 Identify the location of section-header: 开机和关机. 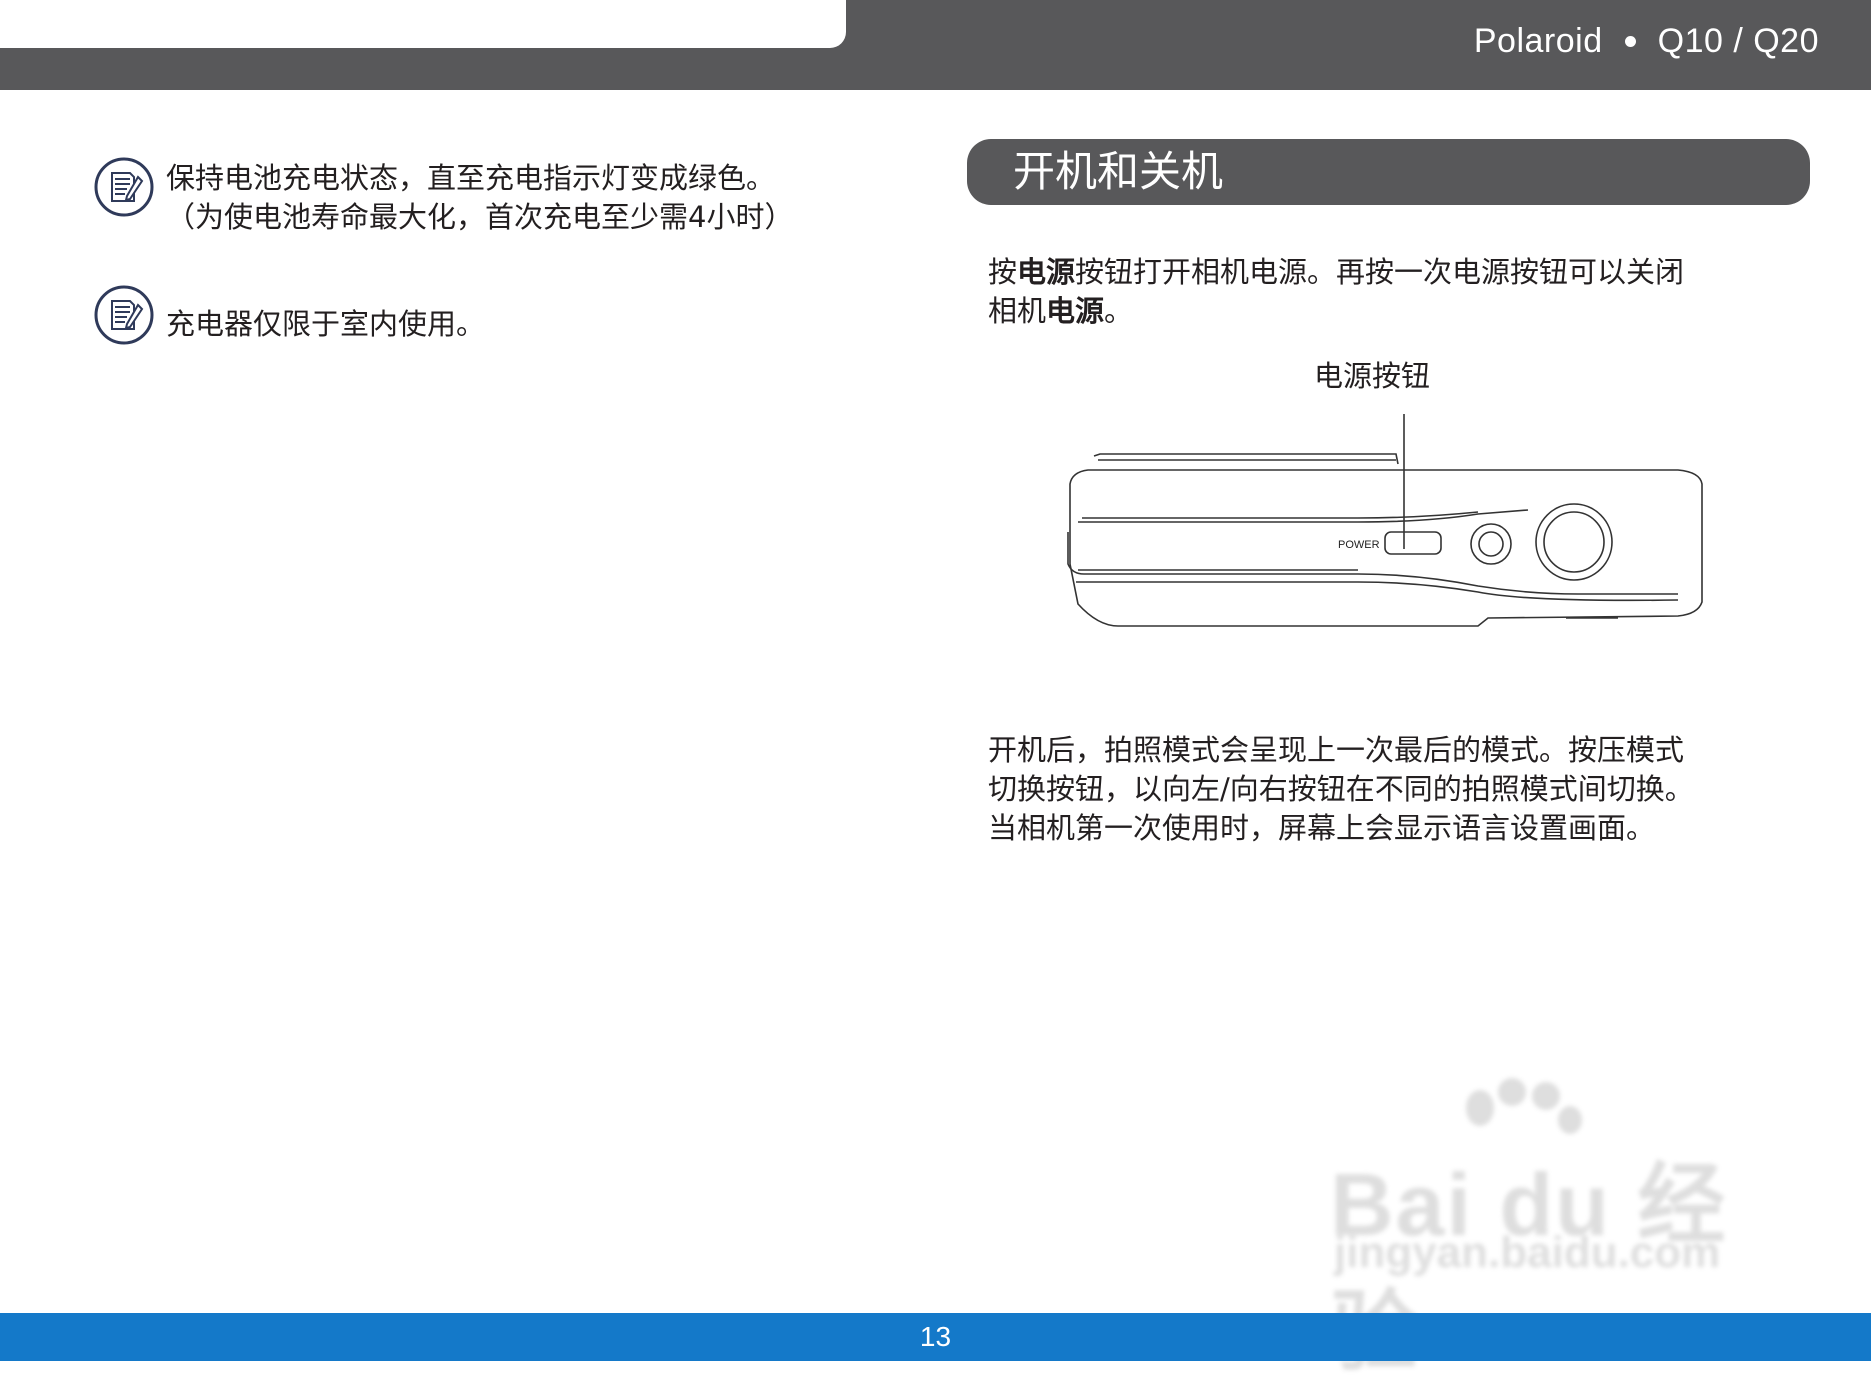
(1388, 172).